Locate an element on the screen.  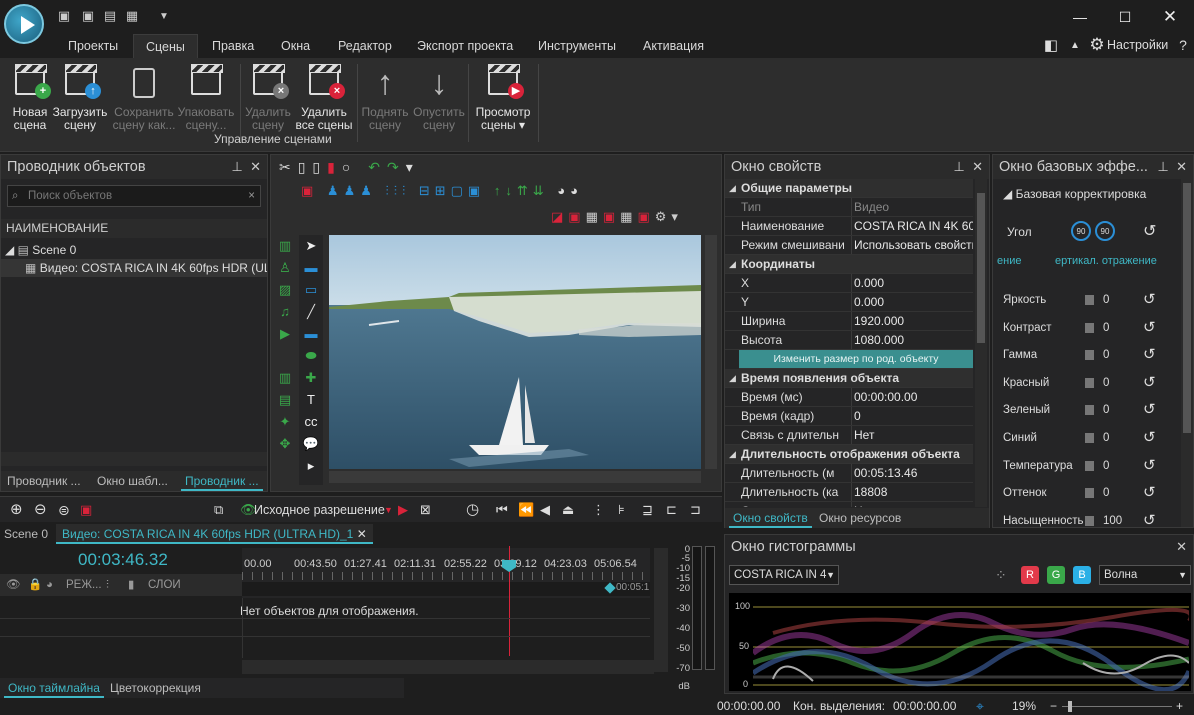
menu-tools: Инструменты is located at coordinates (577, 46).